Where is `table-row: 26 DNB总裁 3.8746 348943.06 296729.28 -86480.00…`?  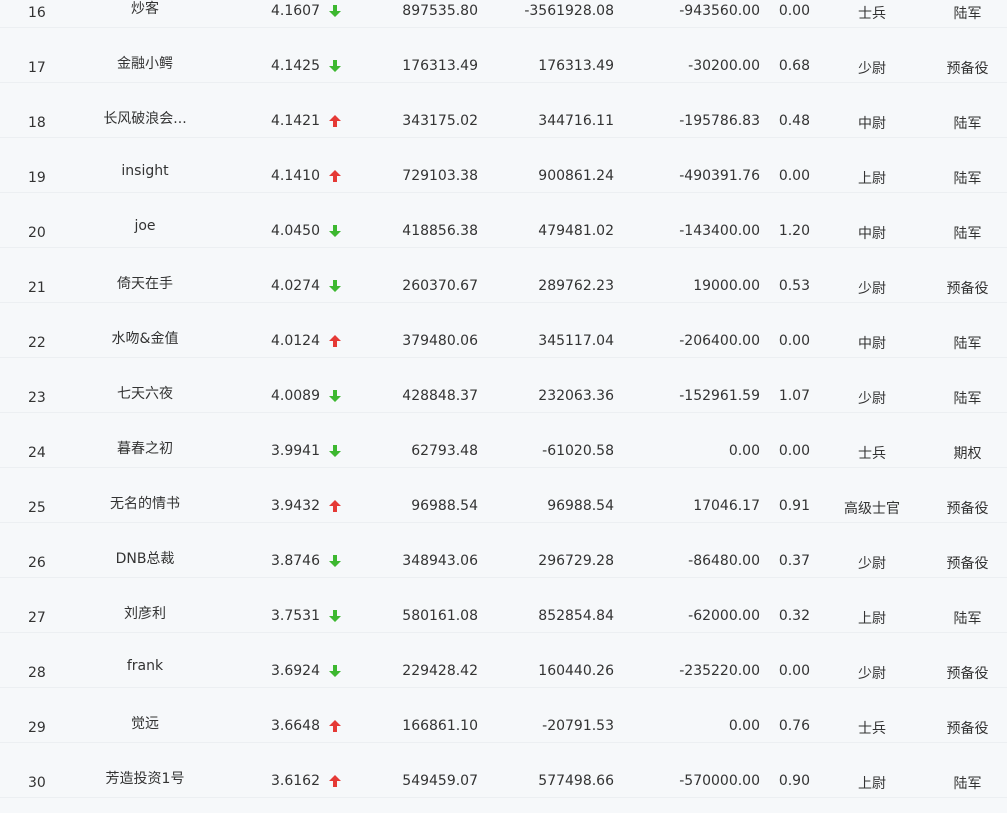 table-row: 26 DNB总裁 3.8746 348943.06 296729.28 -86480.00… is located at coordinates (503, 550).